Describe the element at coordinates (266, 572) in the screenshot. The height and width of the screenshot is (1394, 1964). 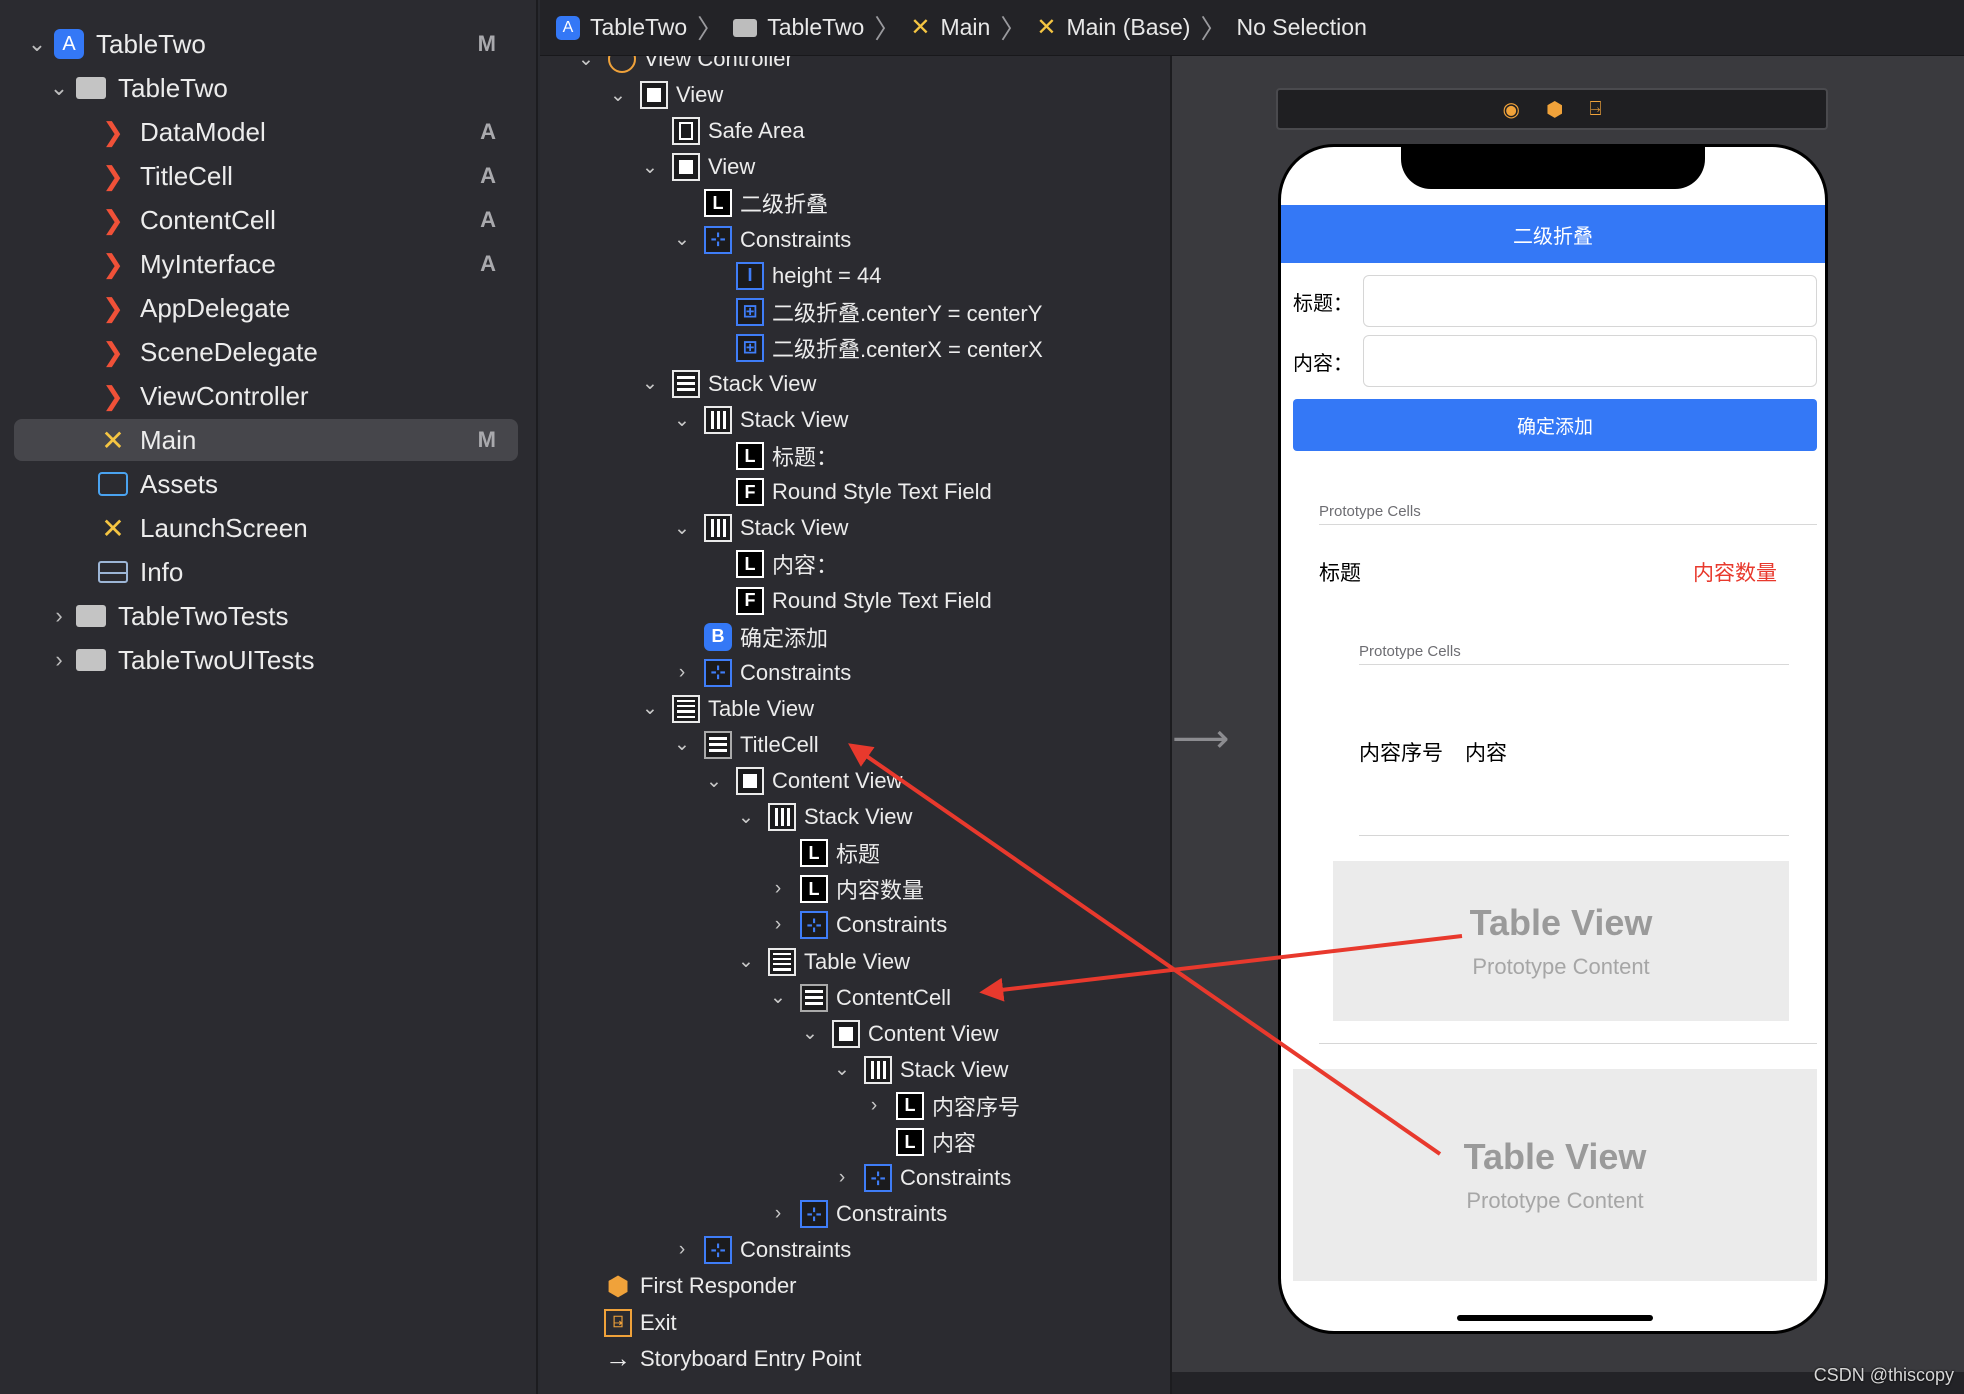
I see `navigator-item: Info` at that location.